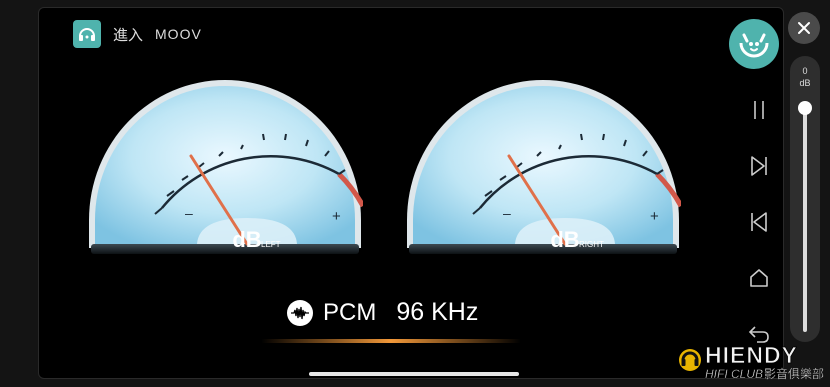 The height and width of the screenshot is (387, 830). Describe the element at coordinates (128, 34) in the screenshot. I see `enter-label: 進入` at that location.